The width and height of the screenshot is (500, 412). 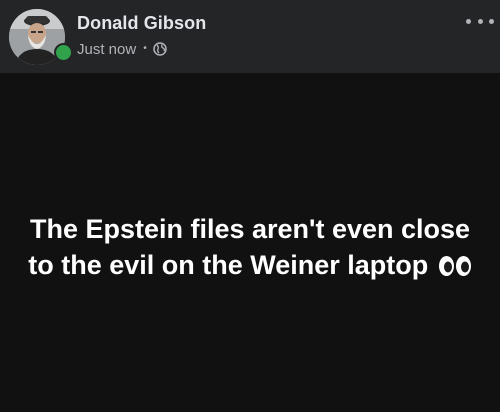 What do you see at coordinates (228, 265) in the screenshot?
I see `post-text-line-2-content: to the evil on the Weiner laptop` at bounding box center [228, 265].